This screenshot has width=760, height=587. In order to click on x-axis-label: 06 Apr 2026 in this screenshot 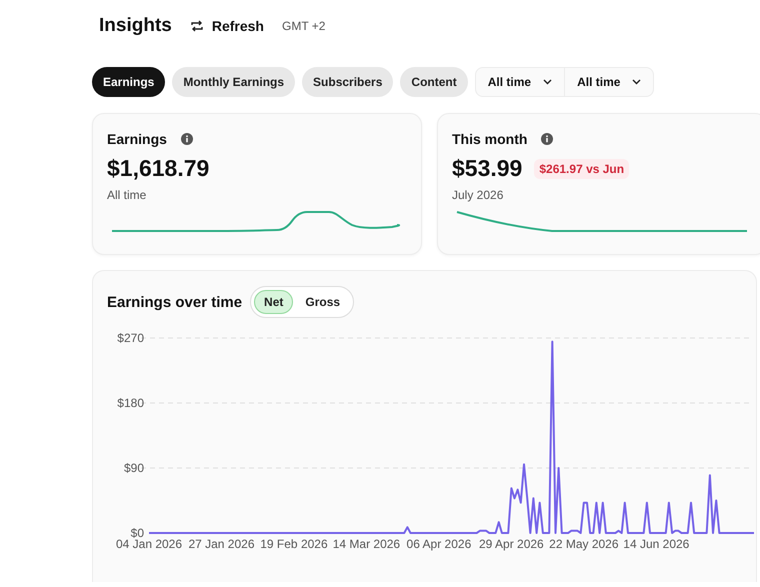, I will do `click(439, 544)`.